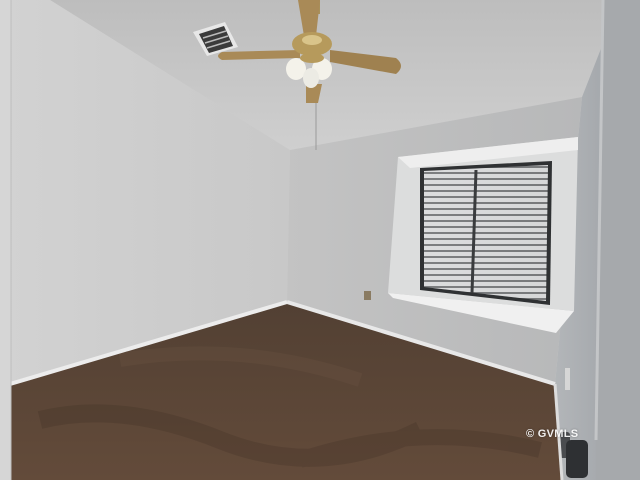  I want to click on wall-outlet, so click(367, 295).